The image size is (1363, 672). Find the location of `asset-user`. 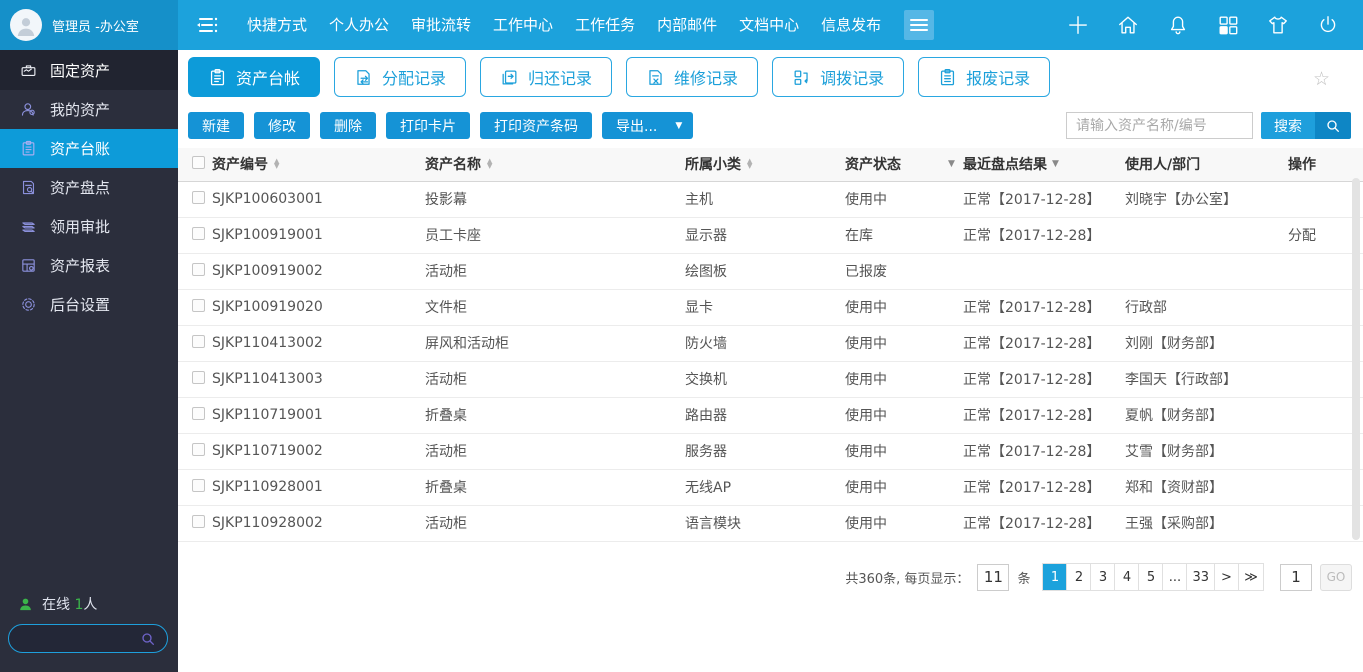

asset-user is located at coordinates (1202, 271).